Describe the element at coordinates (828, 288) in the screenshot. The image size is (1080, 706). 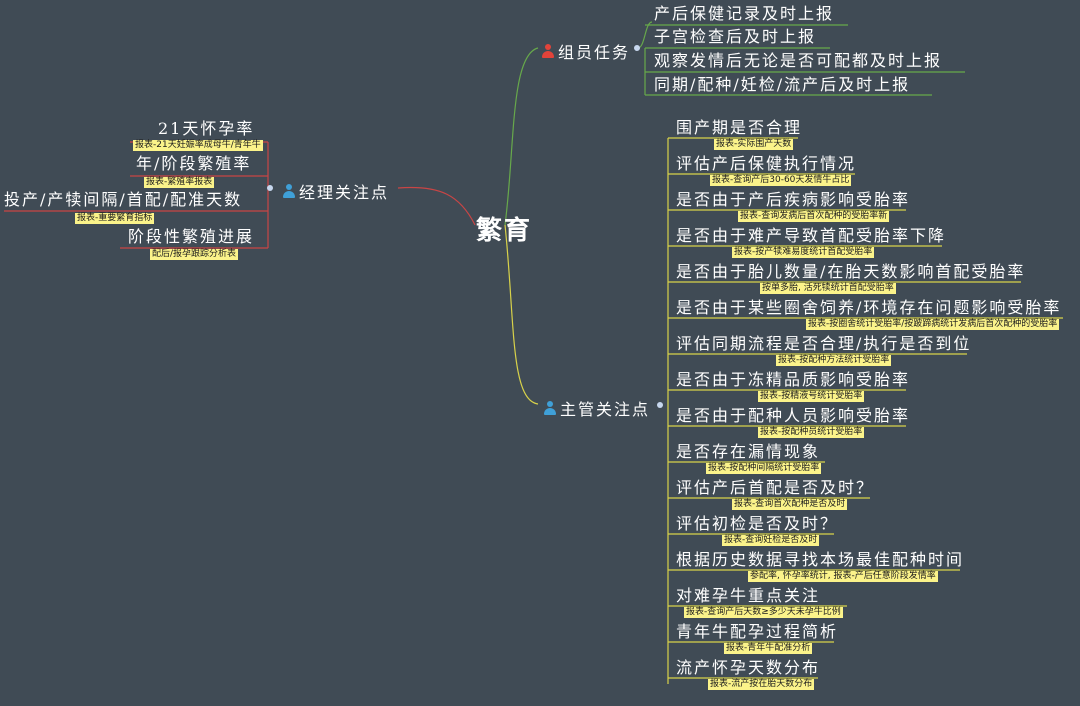
I see `supervisor-item-5-tag: 按单多胎, 活死犊统计首配受胎率` at that location.